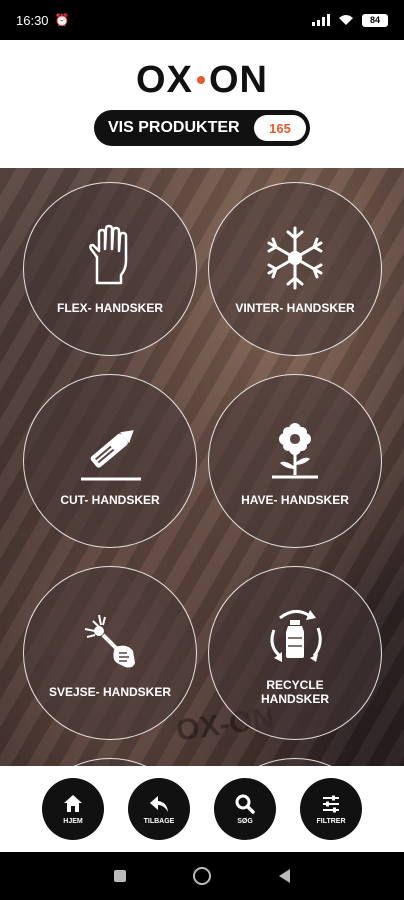 This screenshot has height=900, width=404. I want to click on category-partial-next-right, so click(295, 762).